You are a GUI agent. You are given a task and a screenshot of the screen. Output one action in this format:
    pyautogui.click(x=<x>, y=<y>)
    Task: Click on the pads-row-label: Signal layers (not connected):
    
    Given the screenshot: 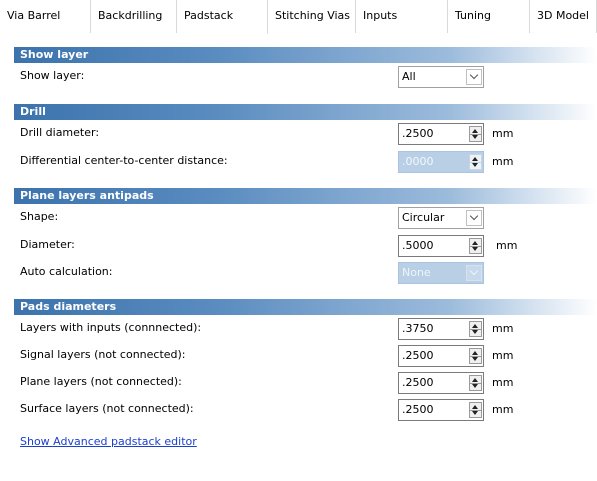 What is the action you would take?
    pyautogui.click(x=103, y=354)
    